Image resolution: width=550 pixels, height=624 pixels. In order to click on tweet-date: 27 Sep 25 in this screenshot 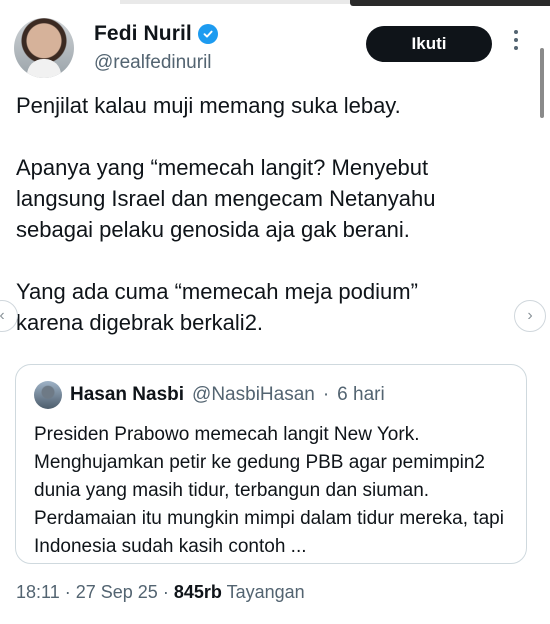, I will do `click(117, 592)`.